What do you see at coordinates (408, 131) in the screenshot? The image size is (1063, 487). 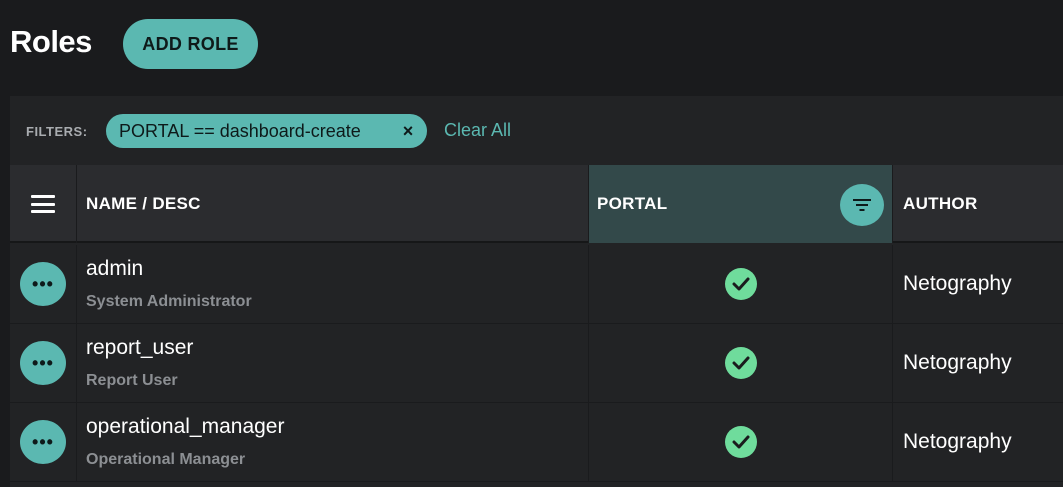 I see `close-icon: ×` at bounding box center [408, 131].